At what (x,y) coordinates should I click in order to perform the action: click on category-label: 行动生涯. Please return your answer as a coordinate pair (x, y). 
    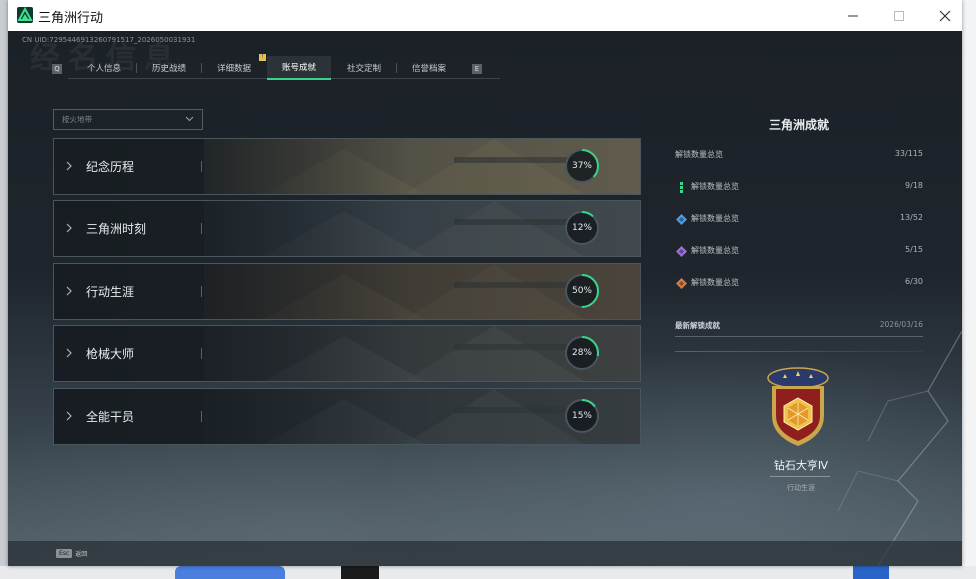
    Looking at the image, I should click on (110, 292).